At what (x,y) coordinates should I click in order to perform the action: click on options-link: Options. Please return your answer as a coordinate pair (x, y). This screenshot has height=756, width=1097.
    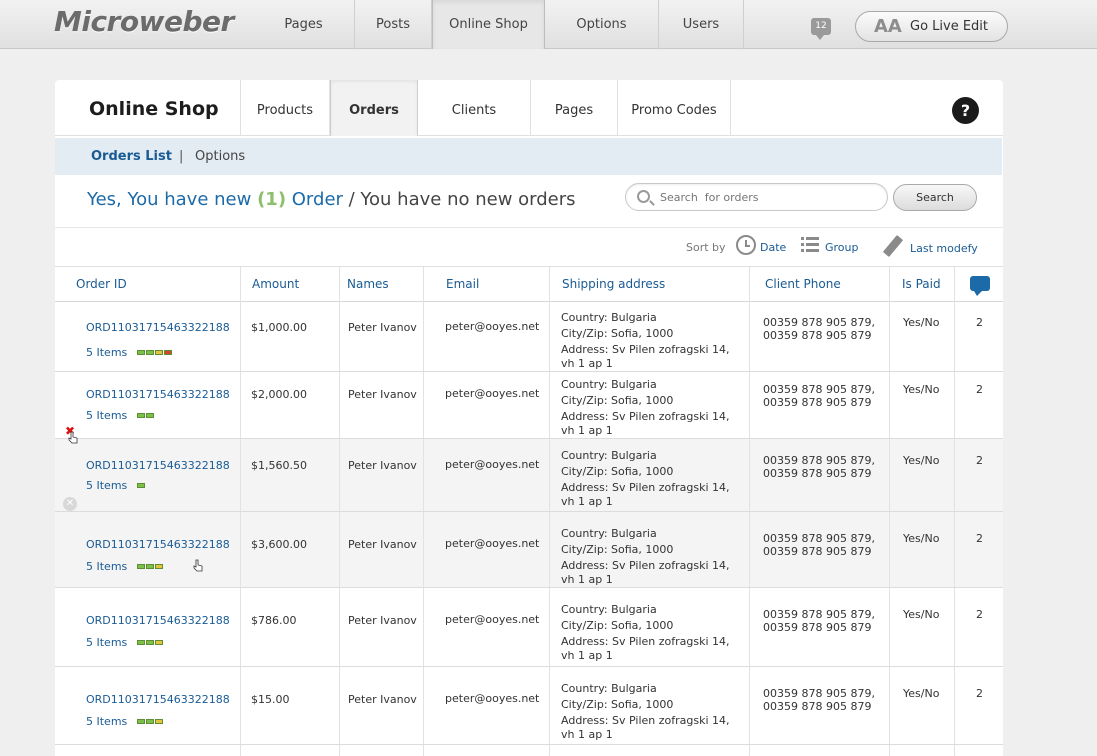
    Looking at the image, I should click on (220, 156).